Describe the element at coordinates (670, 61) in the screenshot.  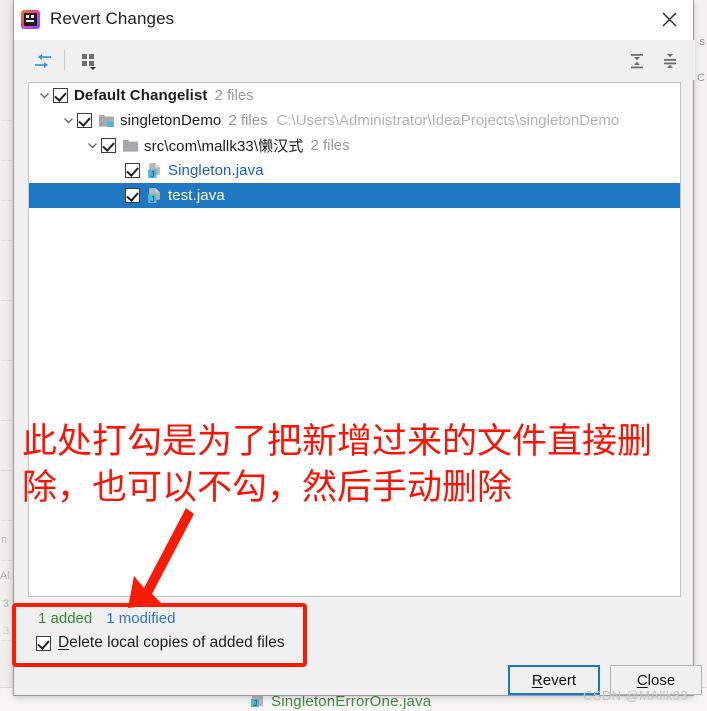
I see `collapse-all-icon` at that location.